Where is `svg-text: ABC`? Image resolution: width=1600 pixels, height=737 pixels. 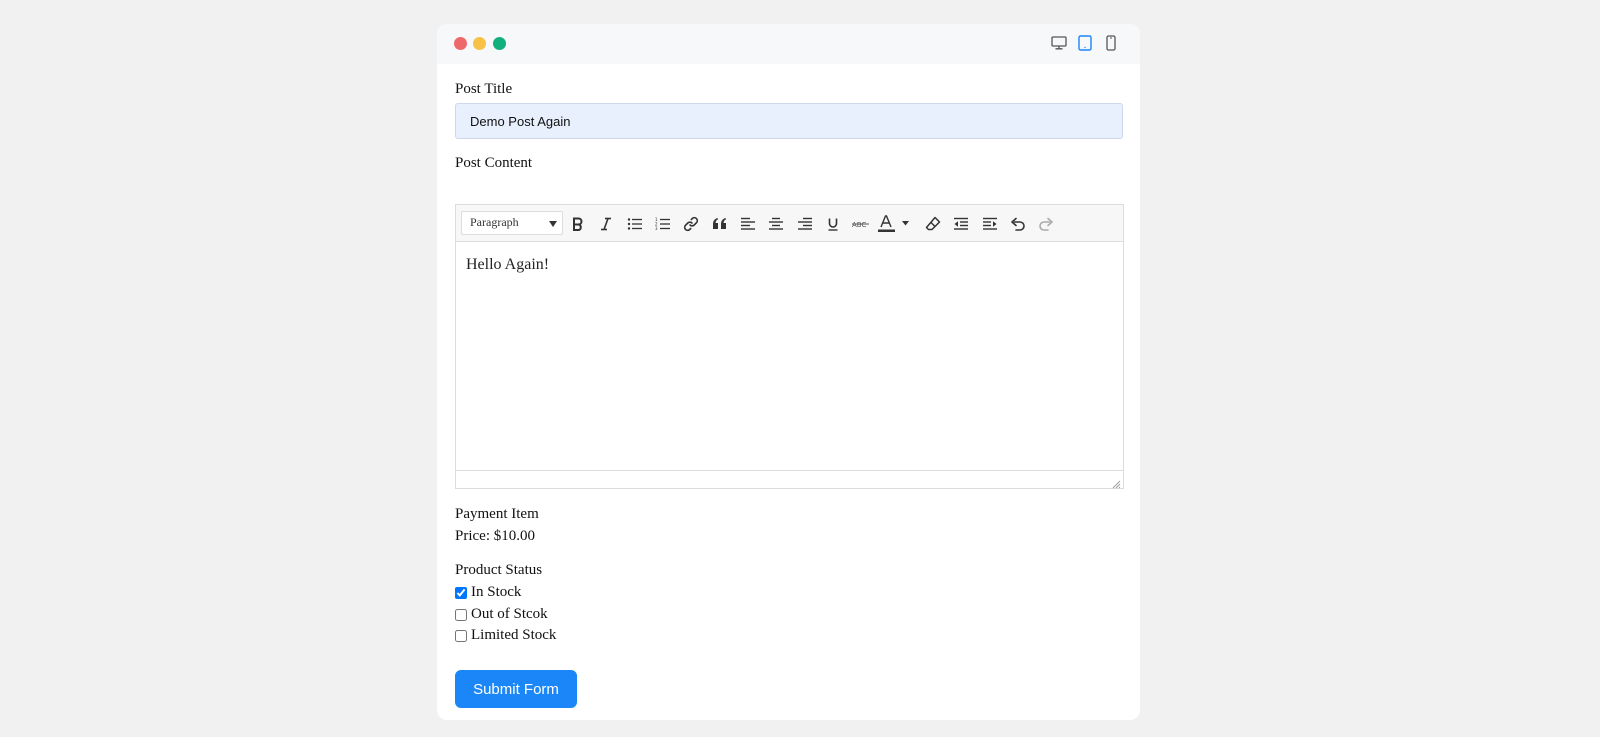
svg-text: ABC is located at coordinates (859, 225).